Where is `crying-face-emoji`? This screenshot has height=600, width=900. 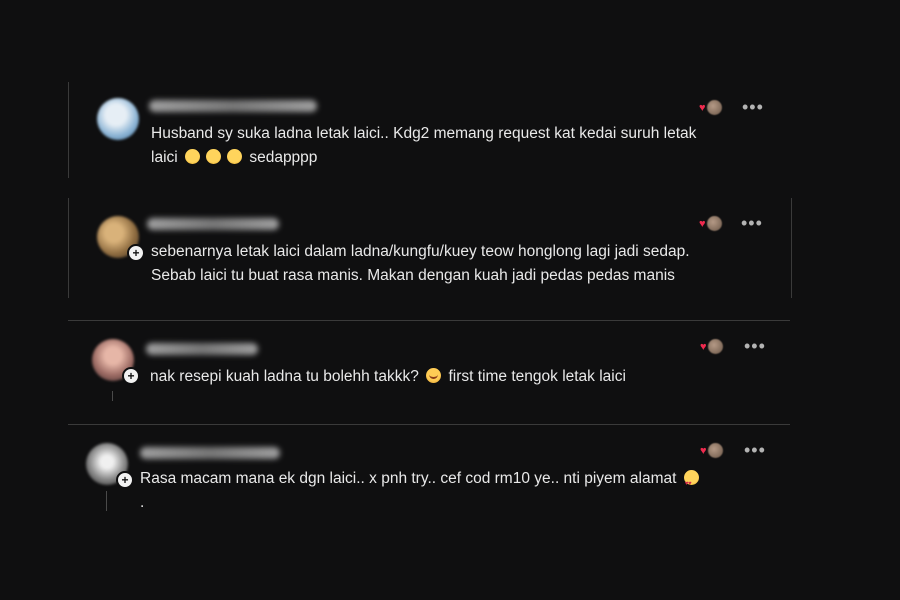 crying-face-emoji is located at coordinates (434, 375).